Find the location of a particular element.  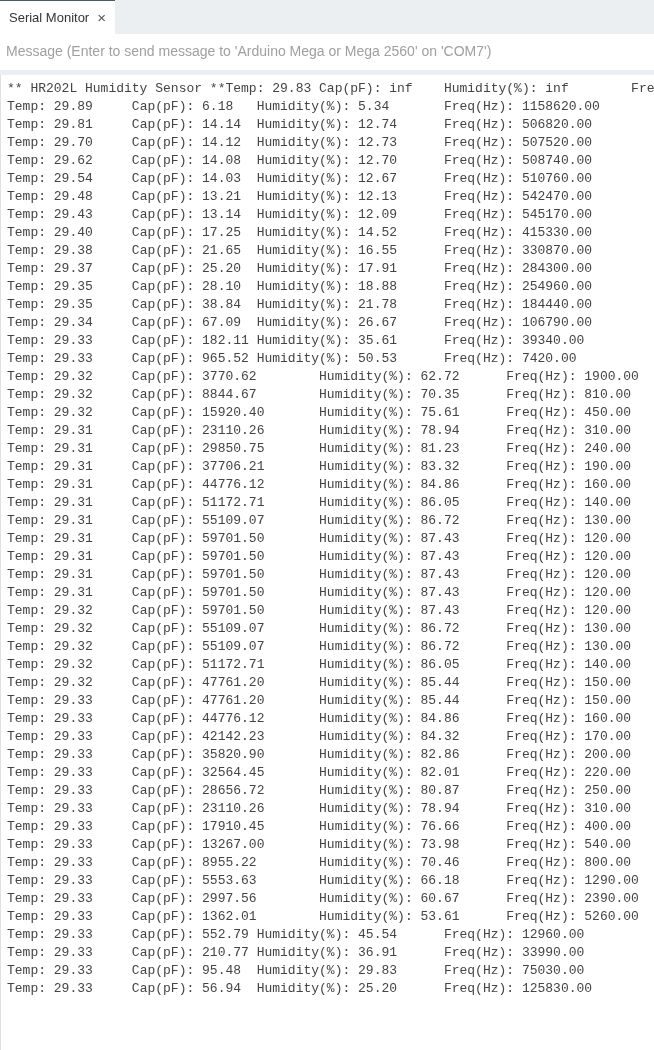

output-line: Temp: 29.33 Cap(pF): 552.79 Humidity(%): 45.54 Freq(Hz): 12960.00 is located at coordinates (296, 935).